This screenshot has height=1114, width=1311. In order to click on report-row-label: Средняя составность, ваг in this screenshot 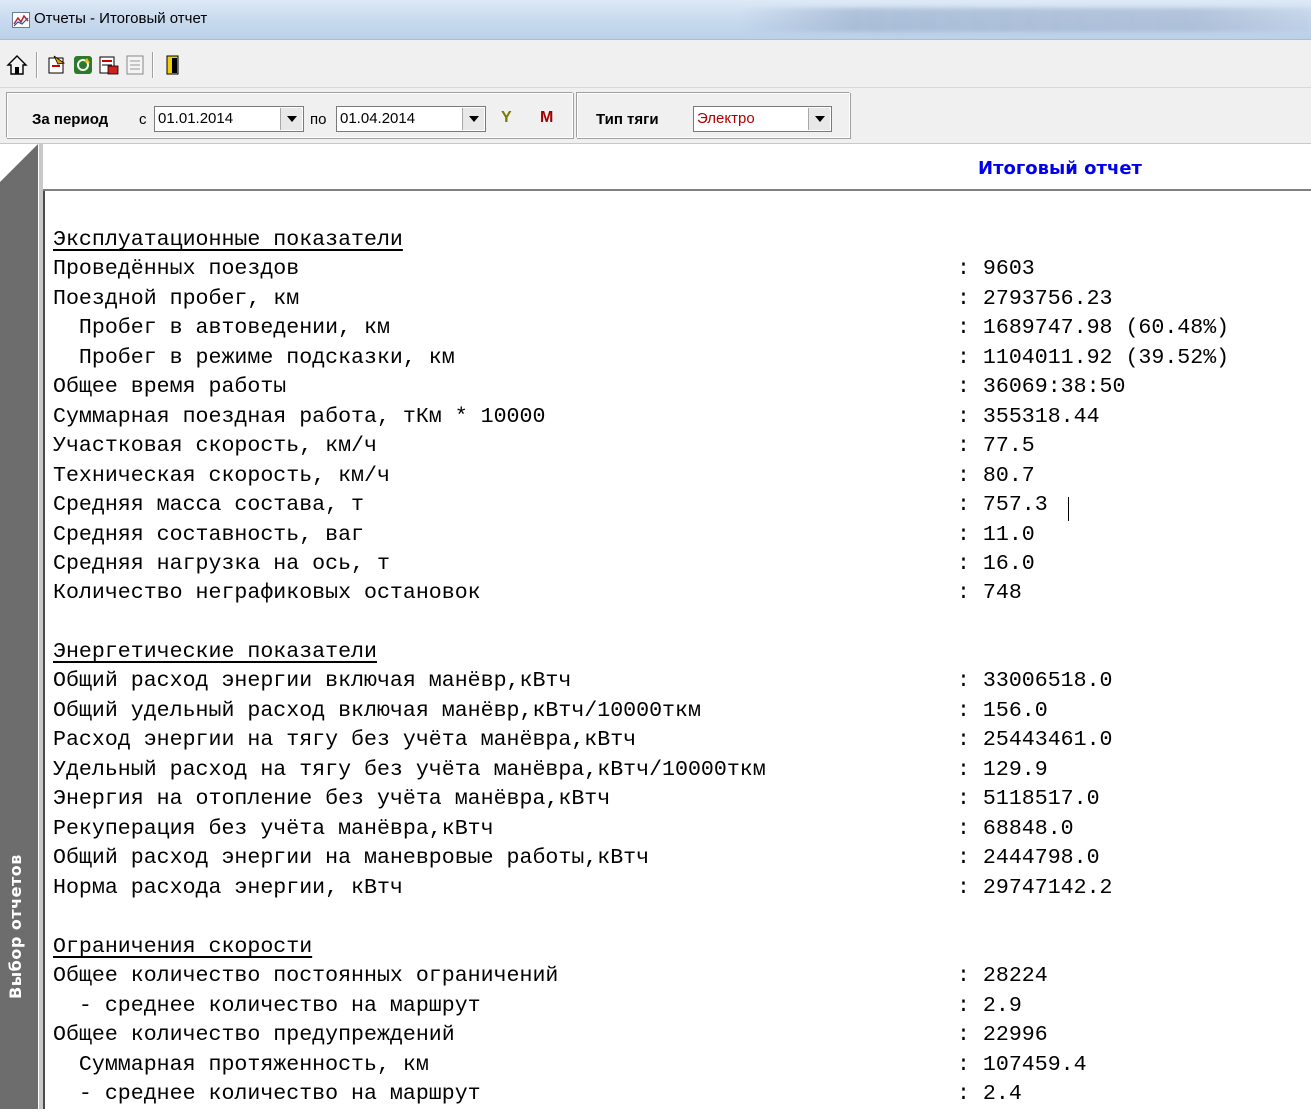, I will do `click(209, 534)`.